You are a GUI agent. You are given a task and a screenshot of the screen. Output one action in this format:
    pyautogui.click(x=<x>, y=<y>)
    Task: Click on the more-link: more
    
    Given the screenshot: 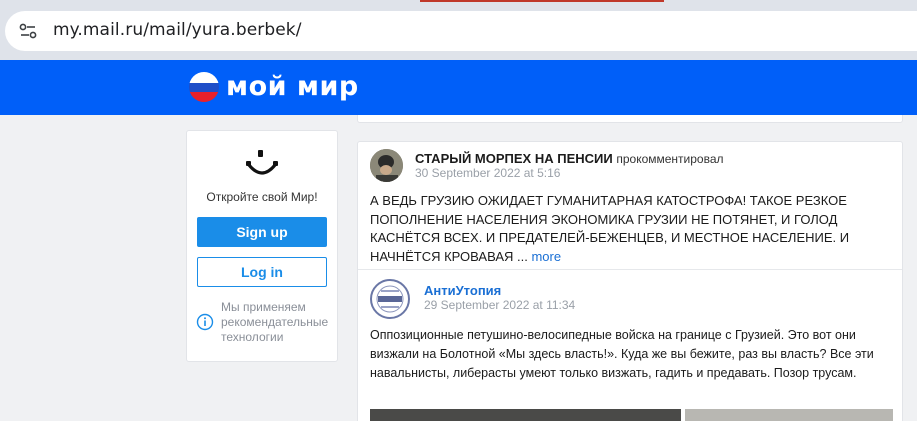 What is the action you would take?
    pyautogui.click(x=546, y=256)
    